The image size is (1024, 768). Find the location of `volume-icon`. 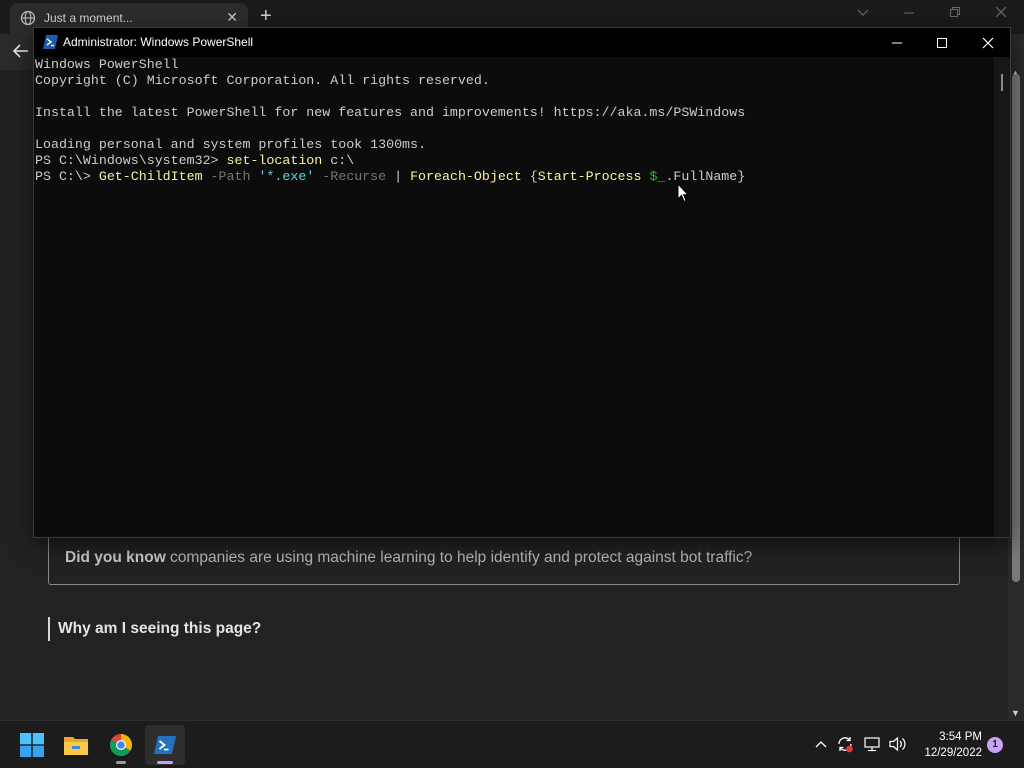

volume-icon is located at coordinates (898, 744).